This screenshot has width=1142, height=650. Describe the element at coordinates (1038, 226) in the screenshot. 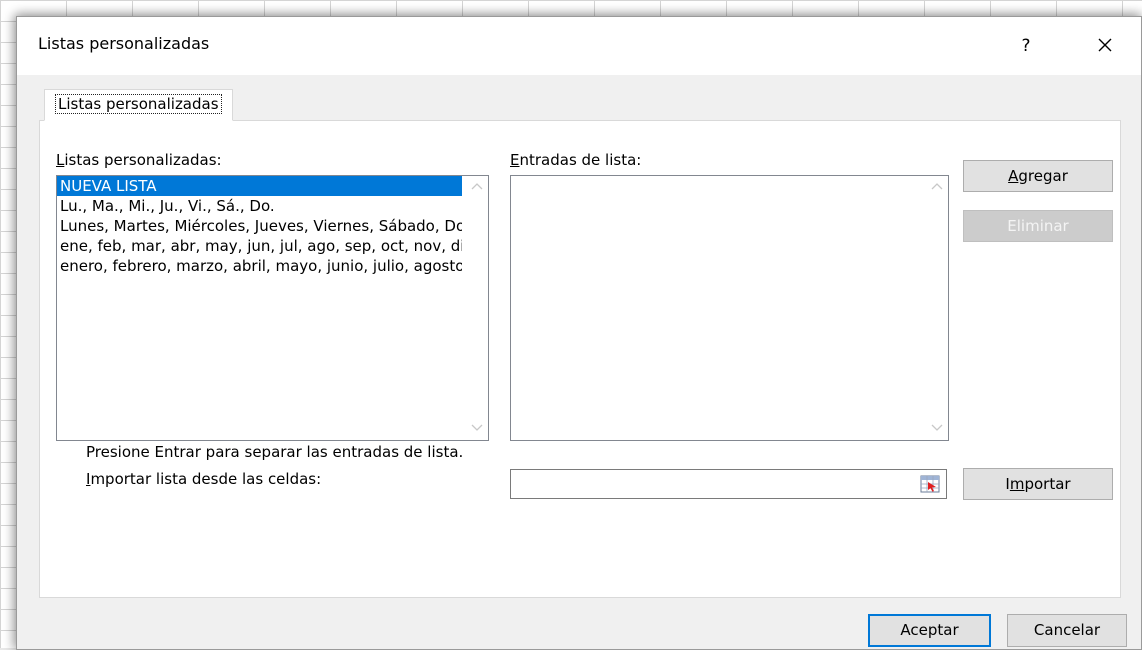

I see `delete-button: Eliminar` at that location.